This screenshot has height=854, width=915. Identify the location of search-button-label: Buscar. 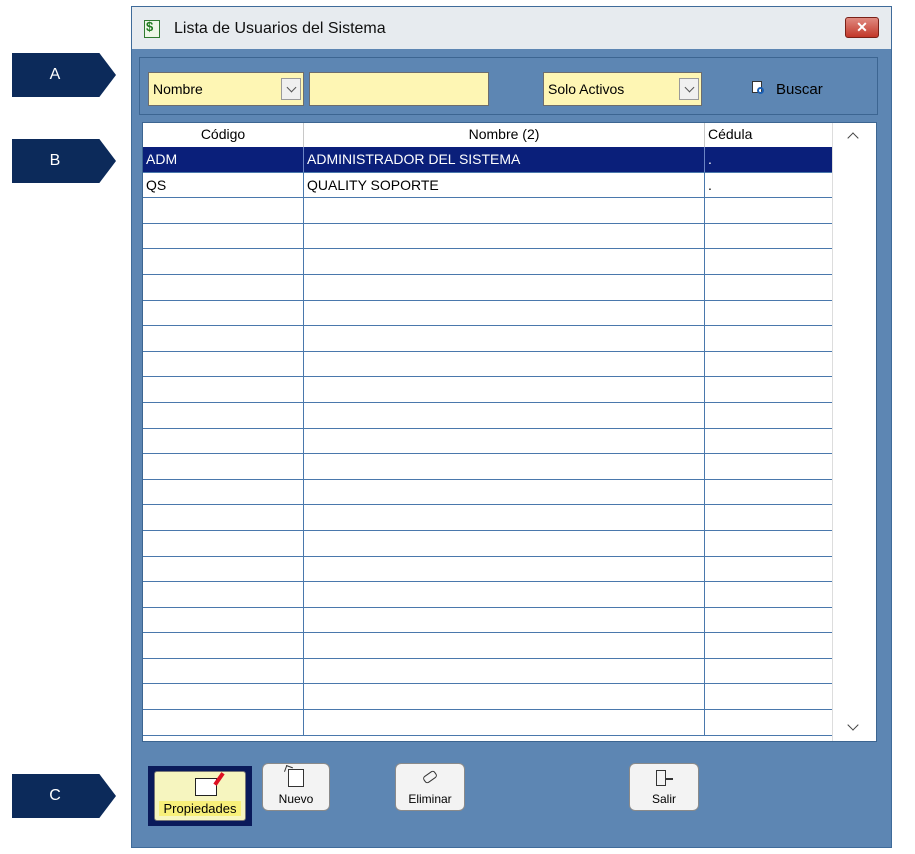
(799, 89).